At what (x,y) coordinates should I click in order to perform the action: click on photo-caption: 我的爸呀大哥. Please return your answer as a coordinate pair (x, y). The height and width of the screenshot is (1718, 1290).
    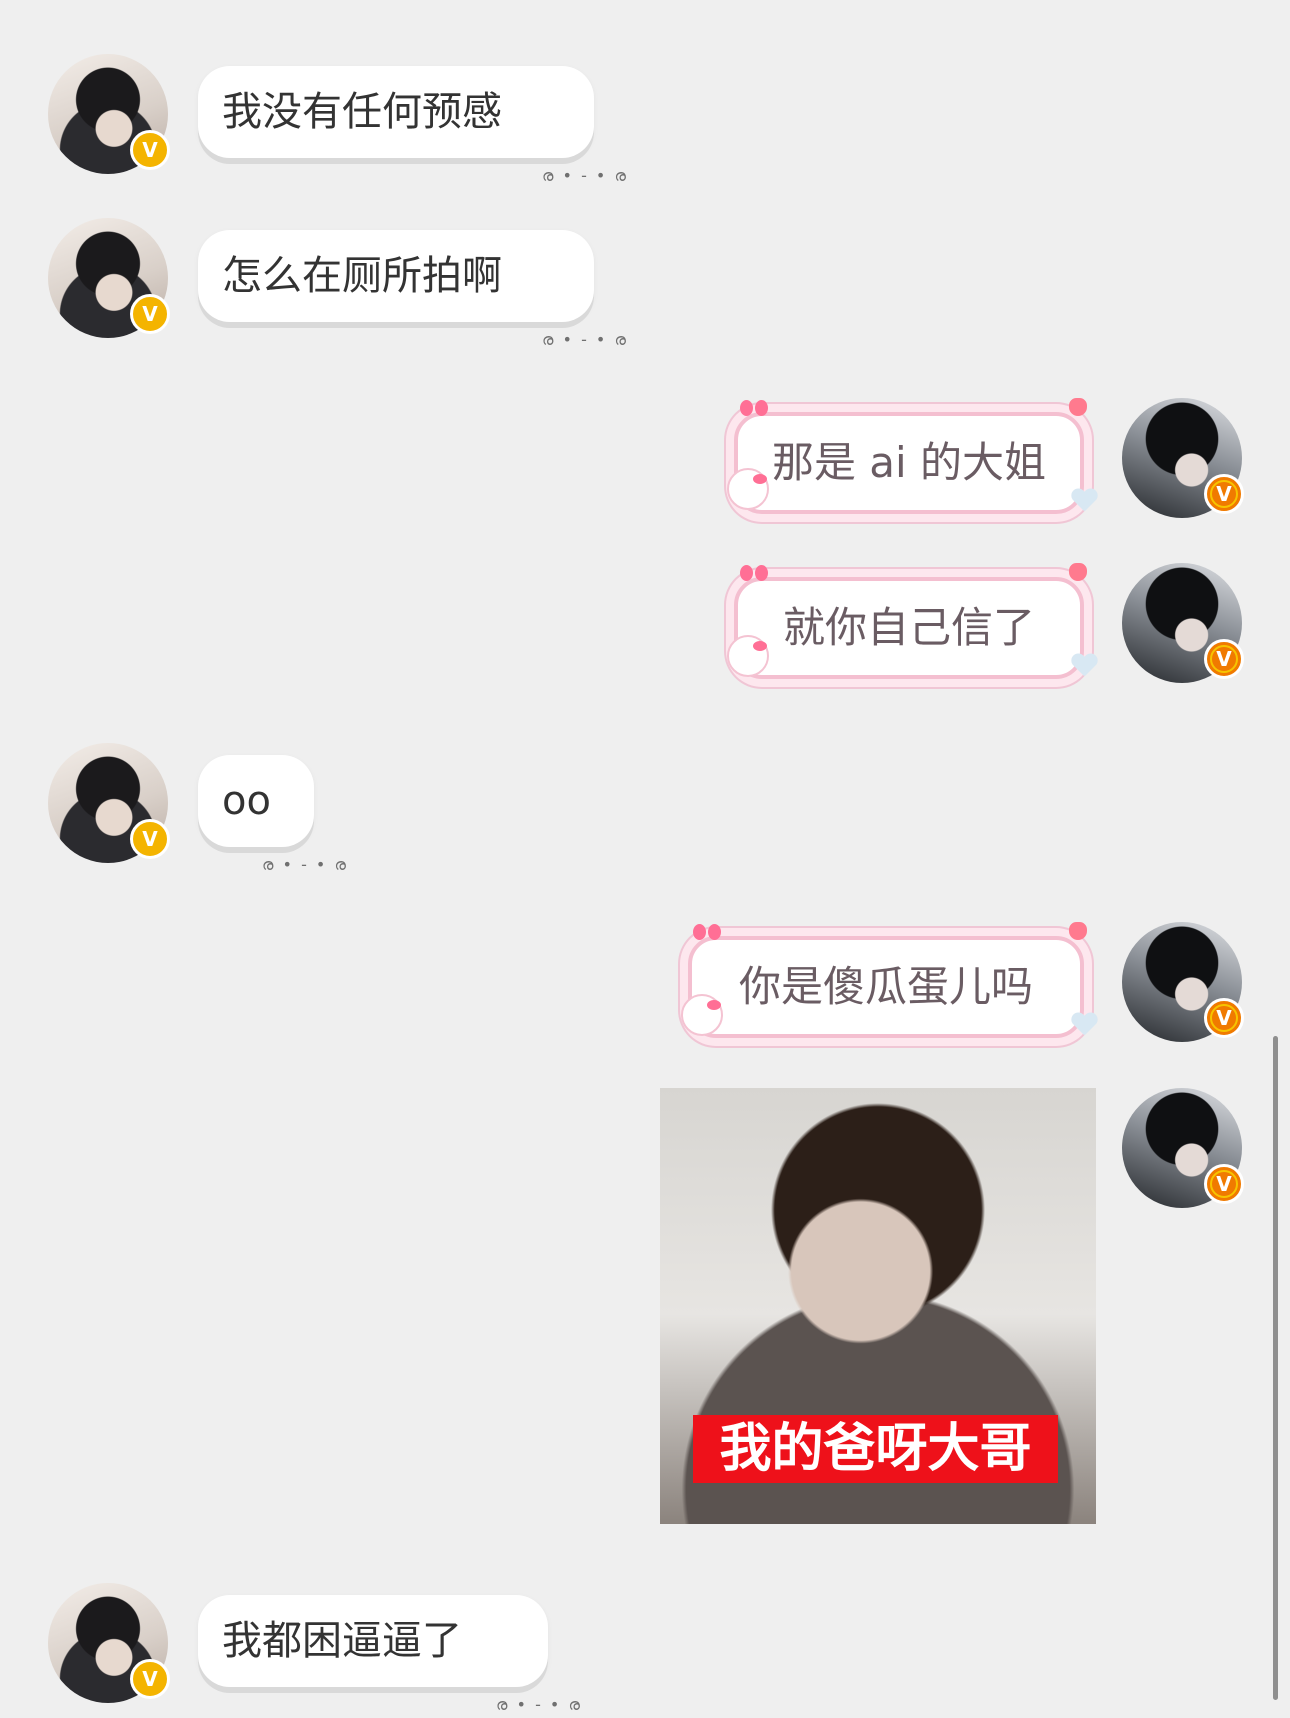
    Looking at the image, I should click on (875, 1449).